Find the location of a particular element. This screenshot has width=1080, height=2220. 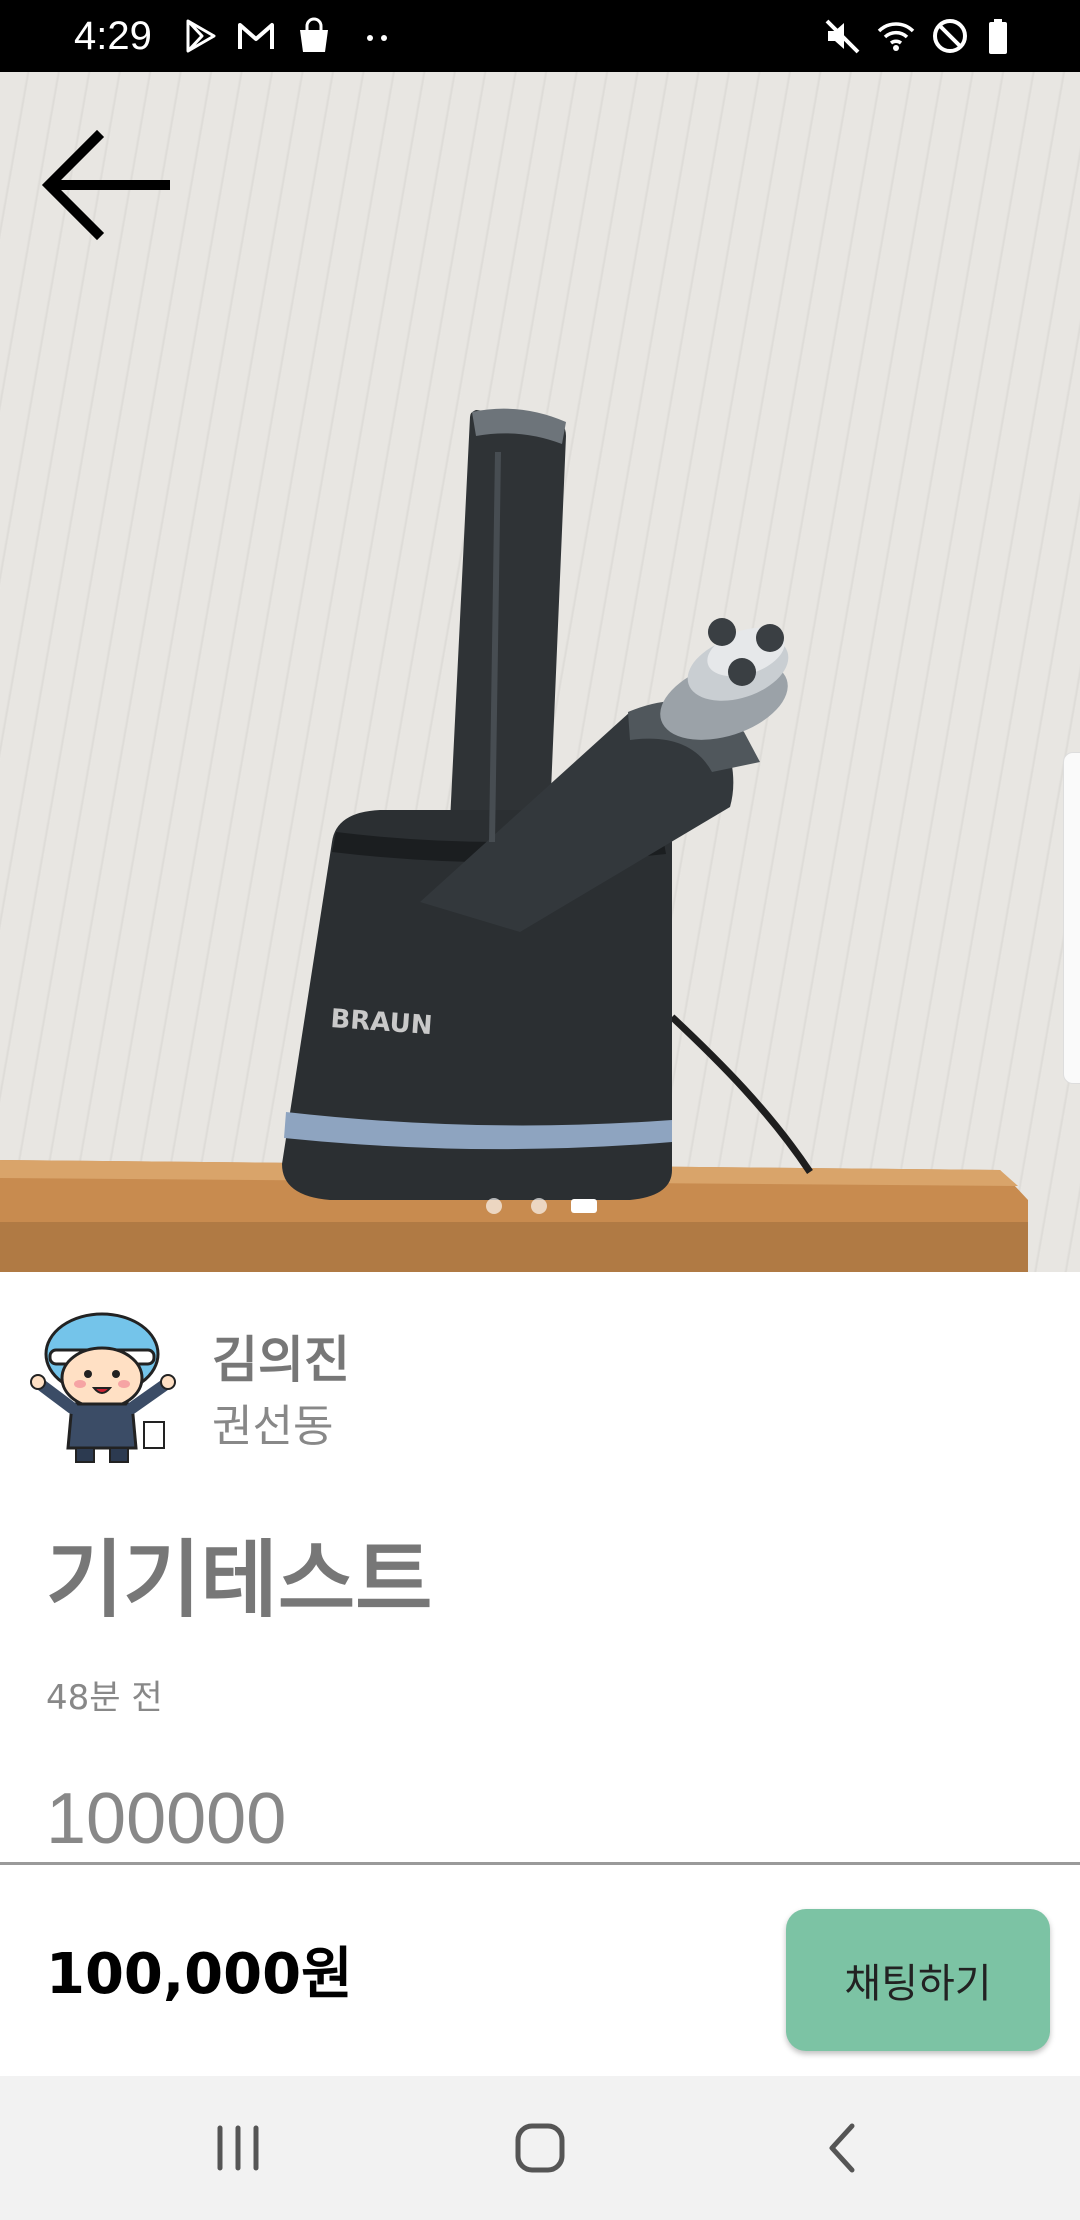

recent-apps-icon is located at coordinates (238, 2148).